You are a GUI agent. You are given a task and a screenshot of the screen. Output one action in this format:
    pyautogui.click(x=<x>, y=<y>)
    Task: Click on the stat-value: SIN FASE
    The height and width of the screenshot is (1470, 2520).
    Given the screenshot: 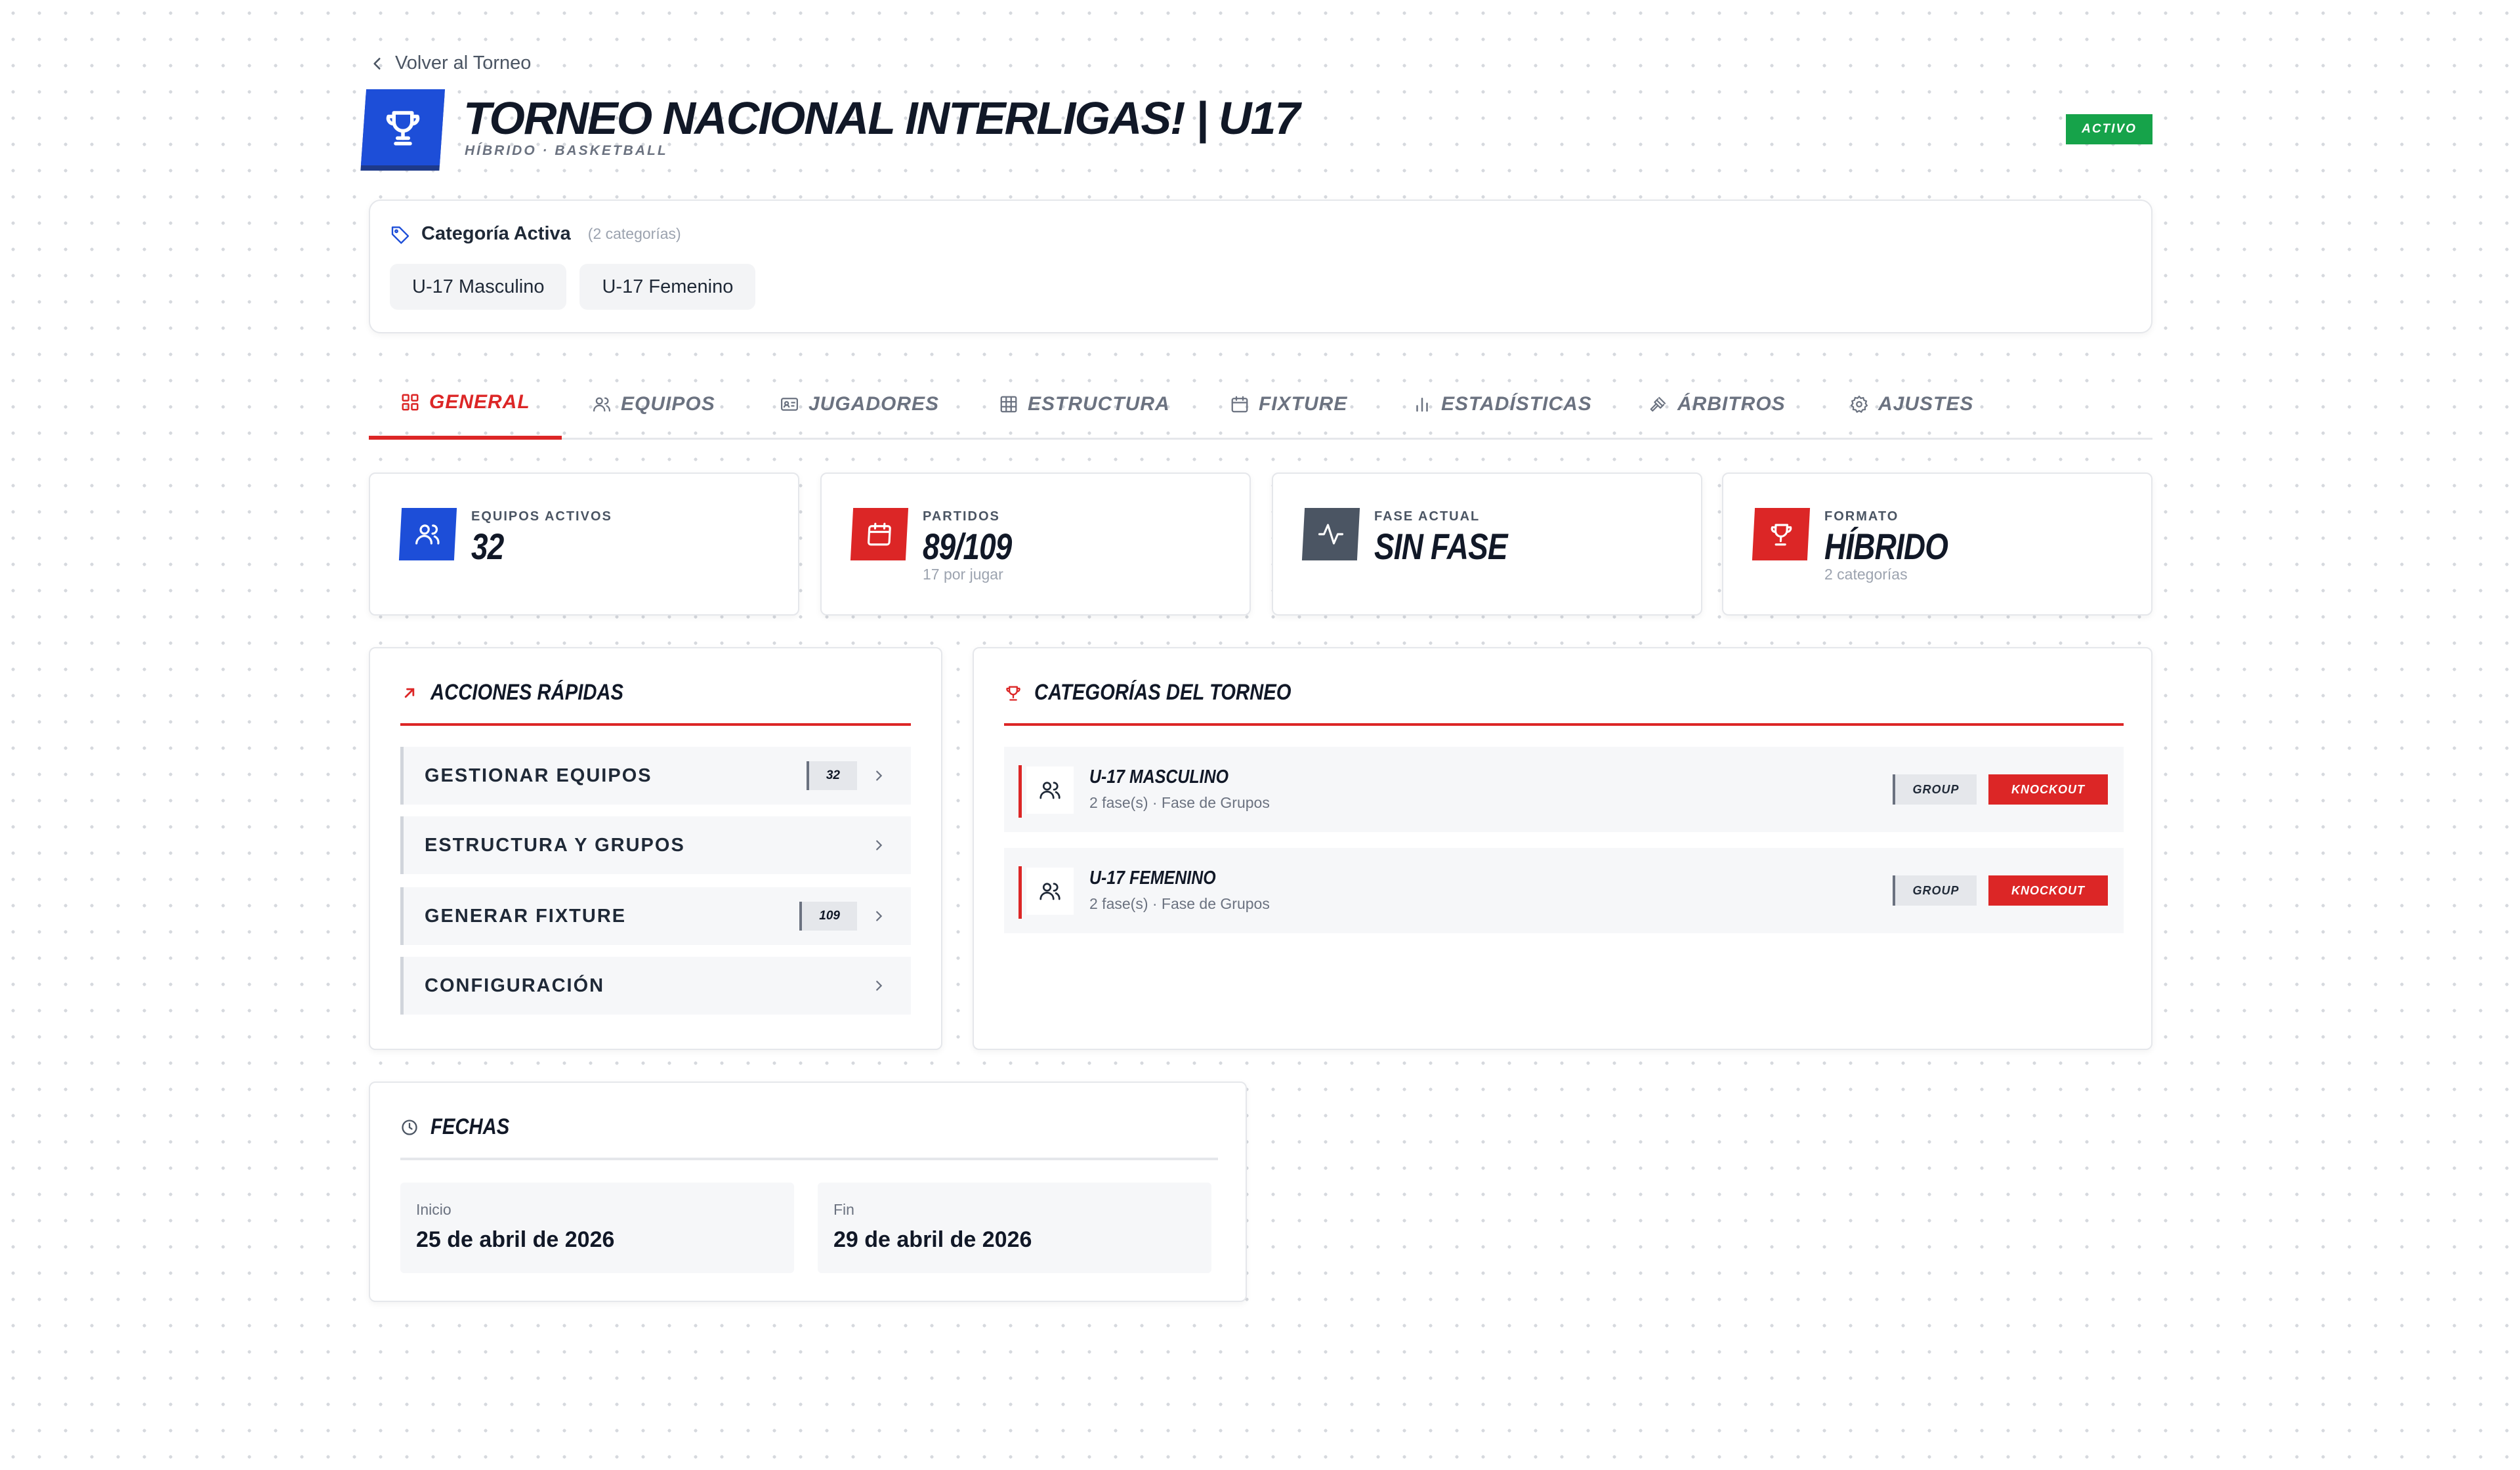 What is the action you would take?
    pyautogui.click(x=1441, y=546)
    